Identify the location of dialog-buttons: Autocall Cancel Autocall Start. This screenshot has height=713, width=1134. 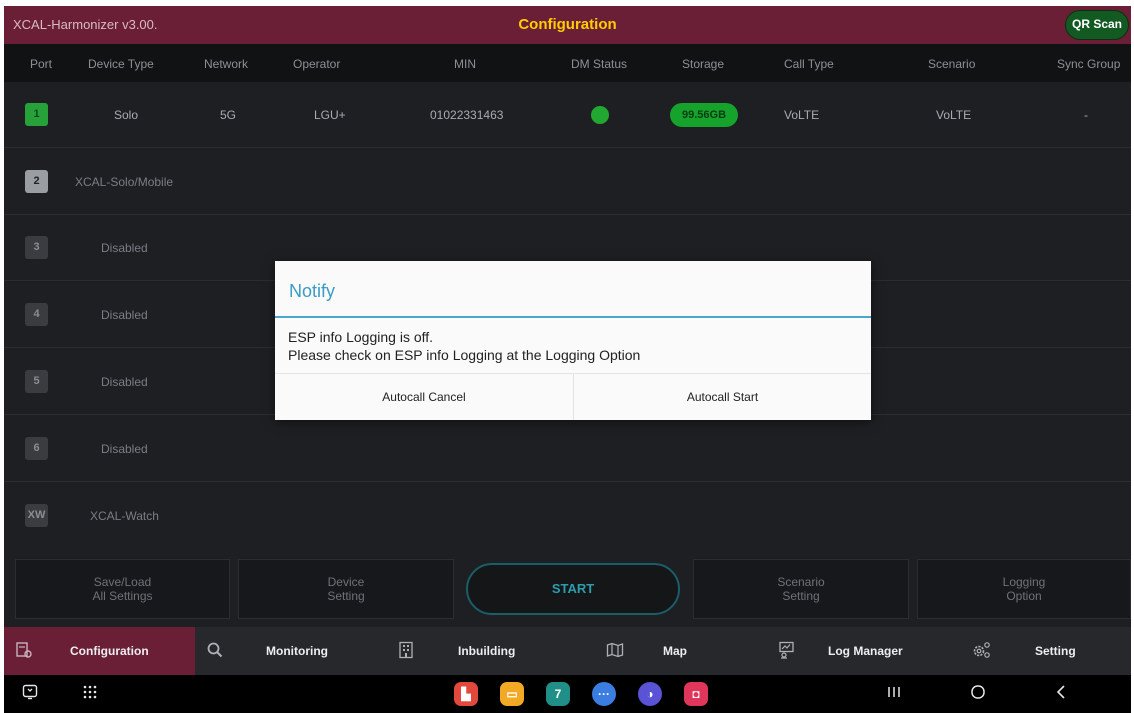
(573, 396).